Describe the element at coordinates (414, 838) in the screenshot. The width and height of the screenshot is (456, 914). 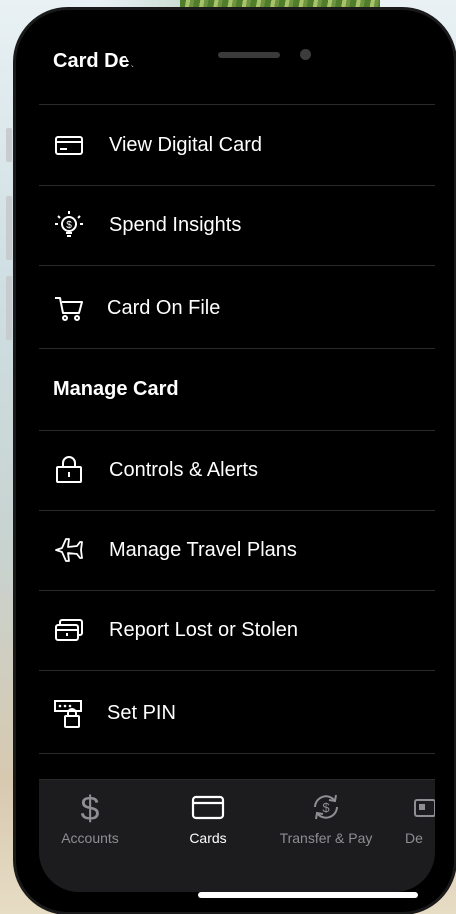
I see `tab-label: De` at that location.